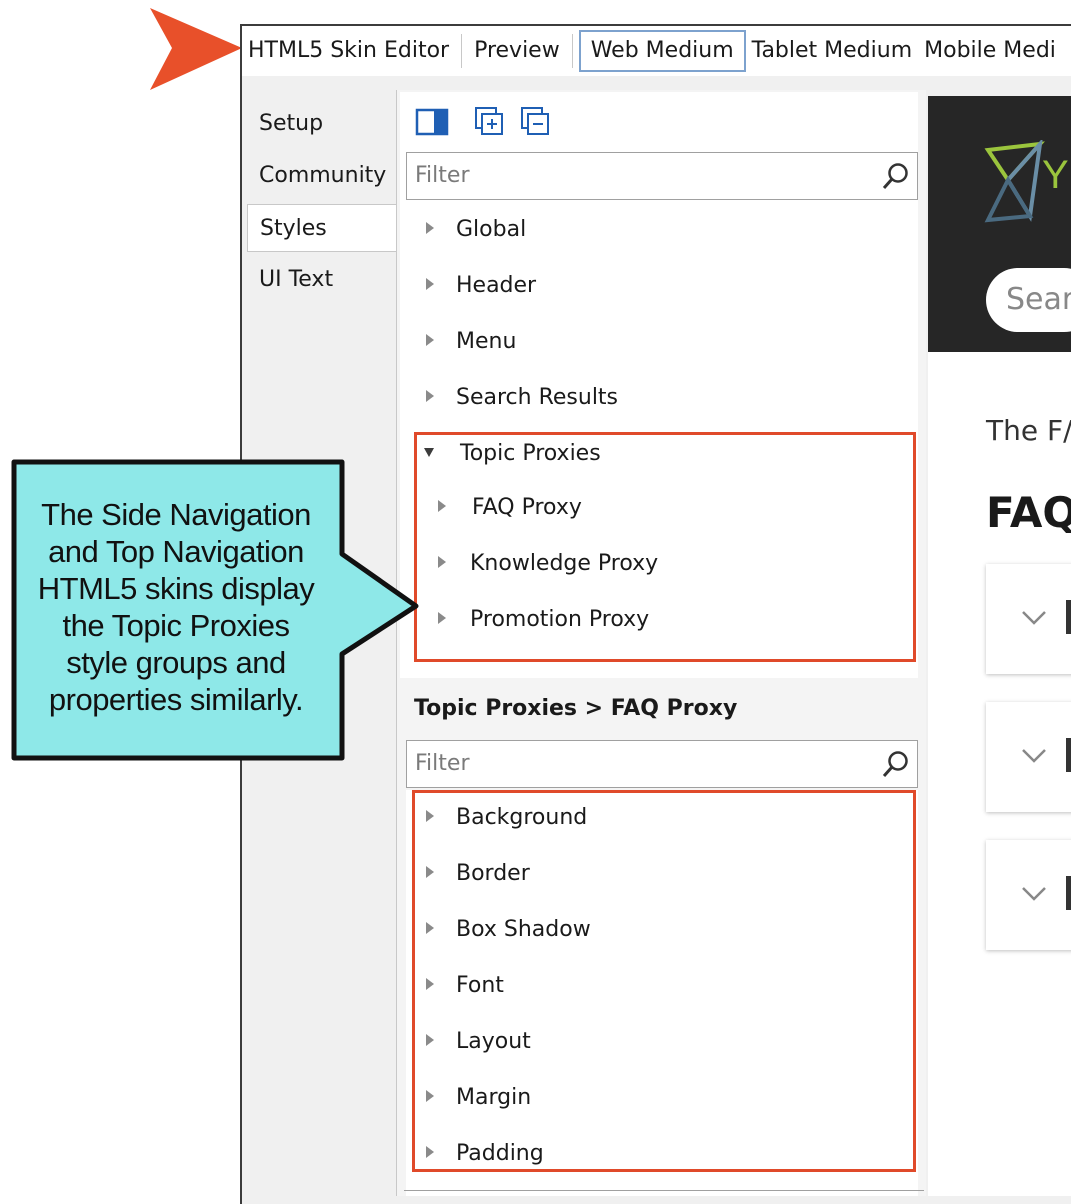  Describe the element at coordinates (432, 122) in the screenshot. I see `toggle-panel-icon` at that location.